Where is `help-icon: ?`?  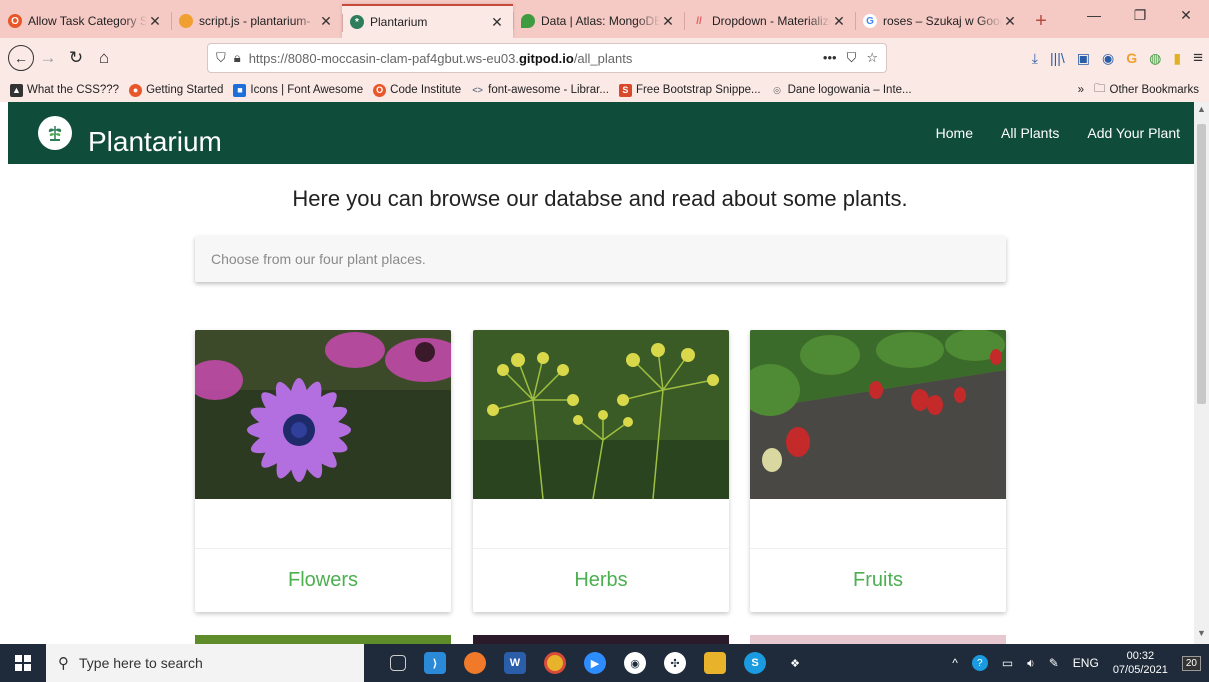
help-icon: ? is located at coordinates (979, 663).